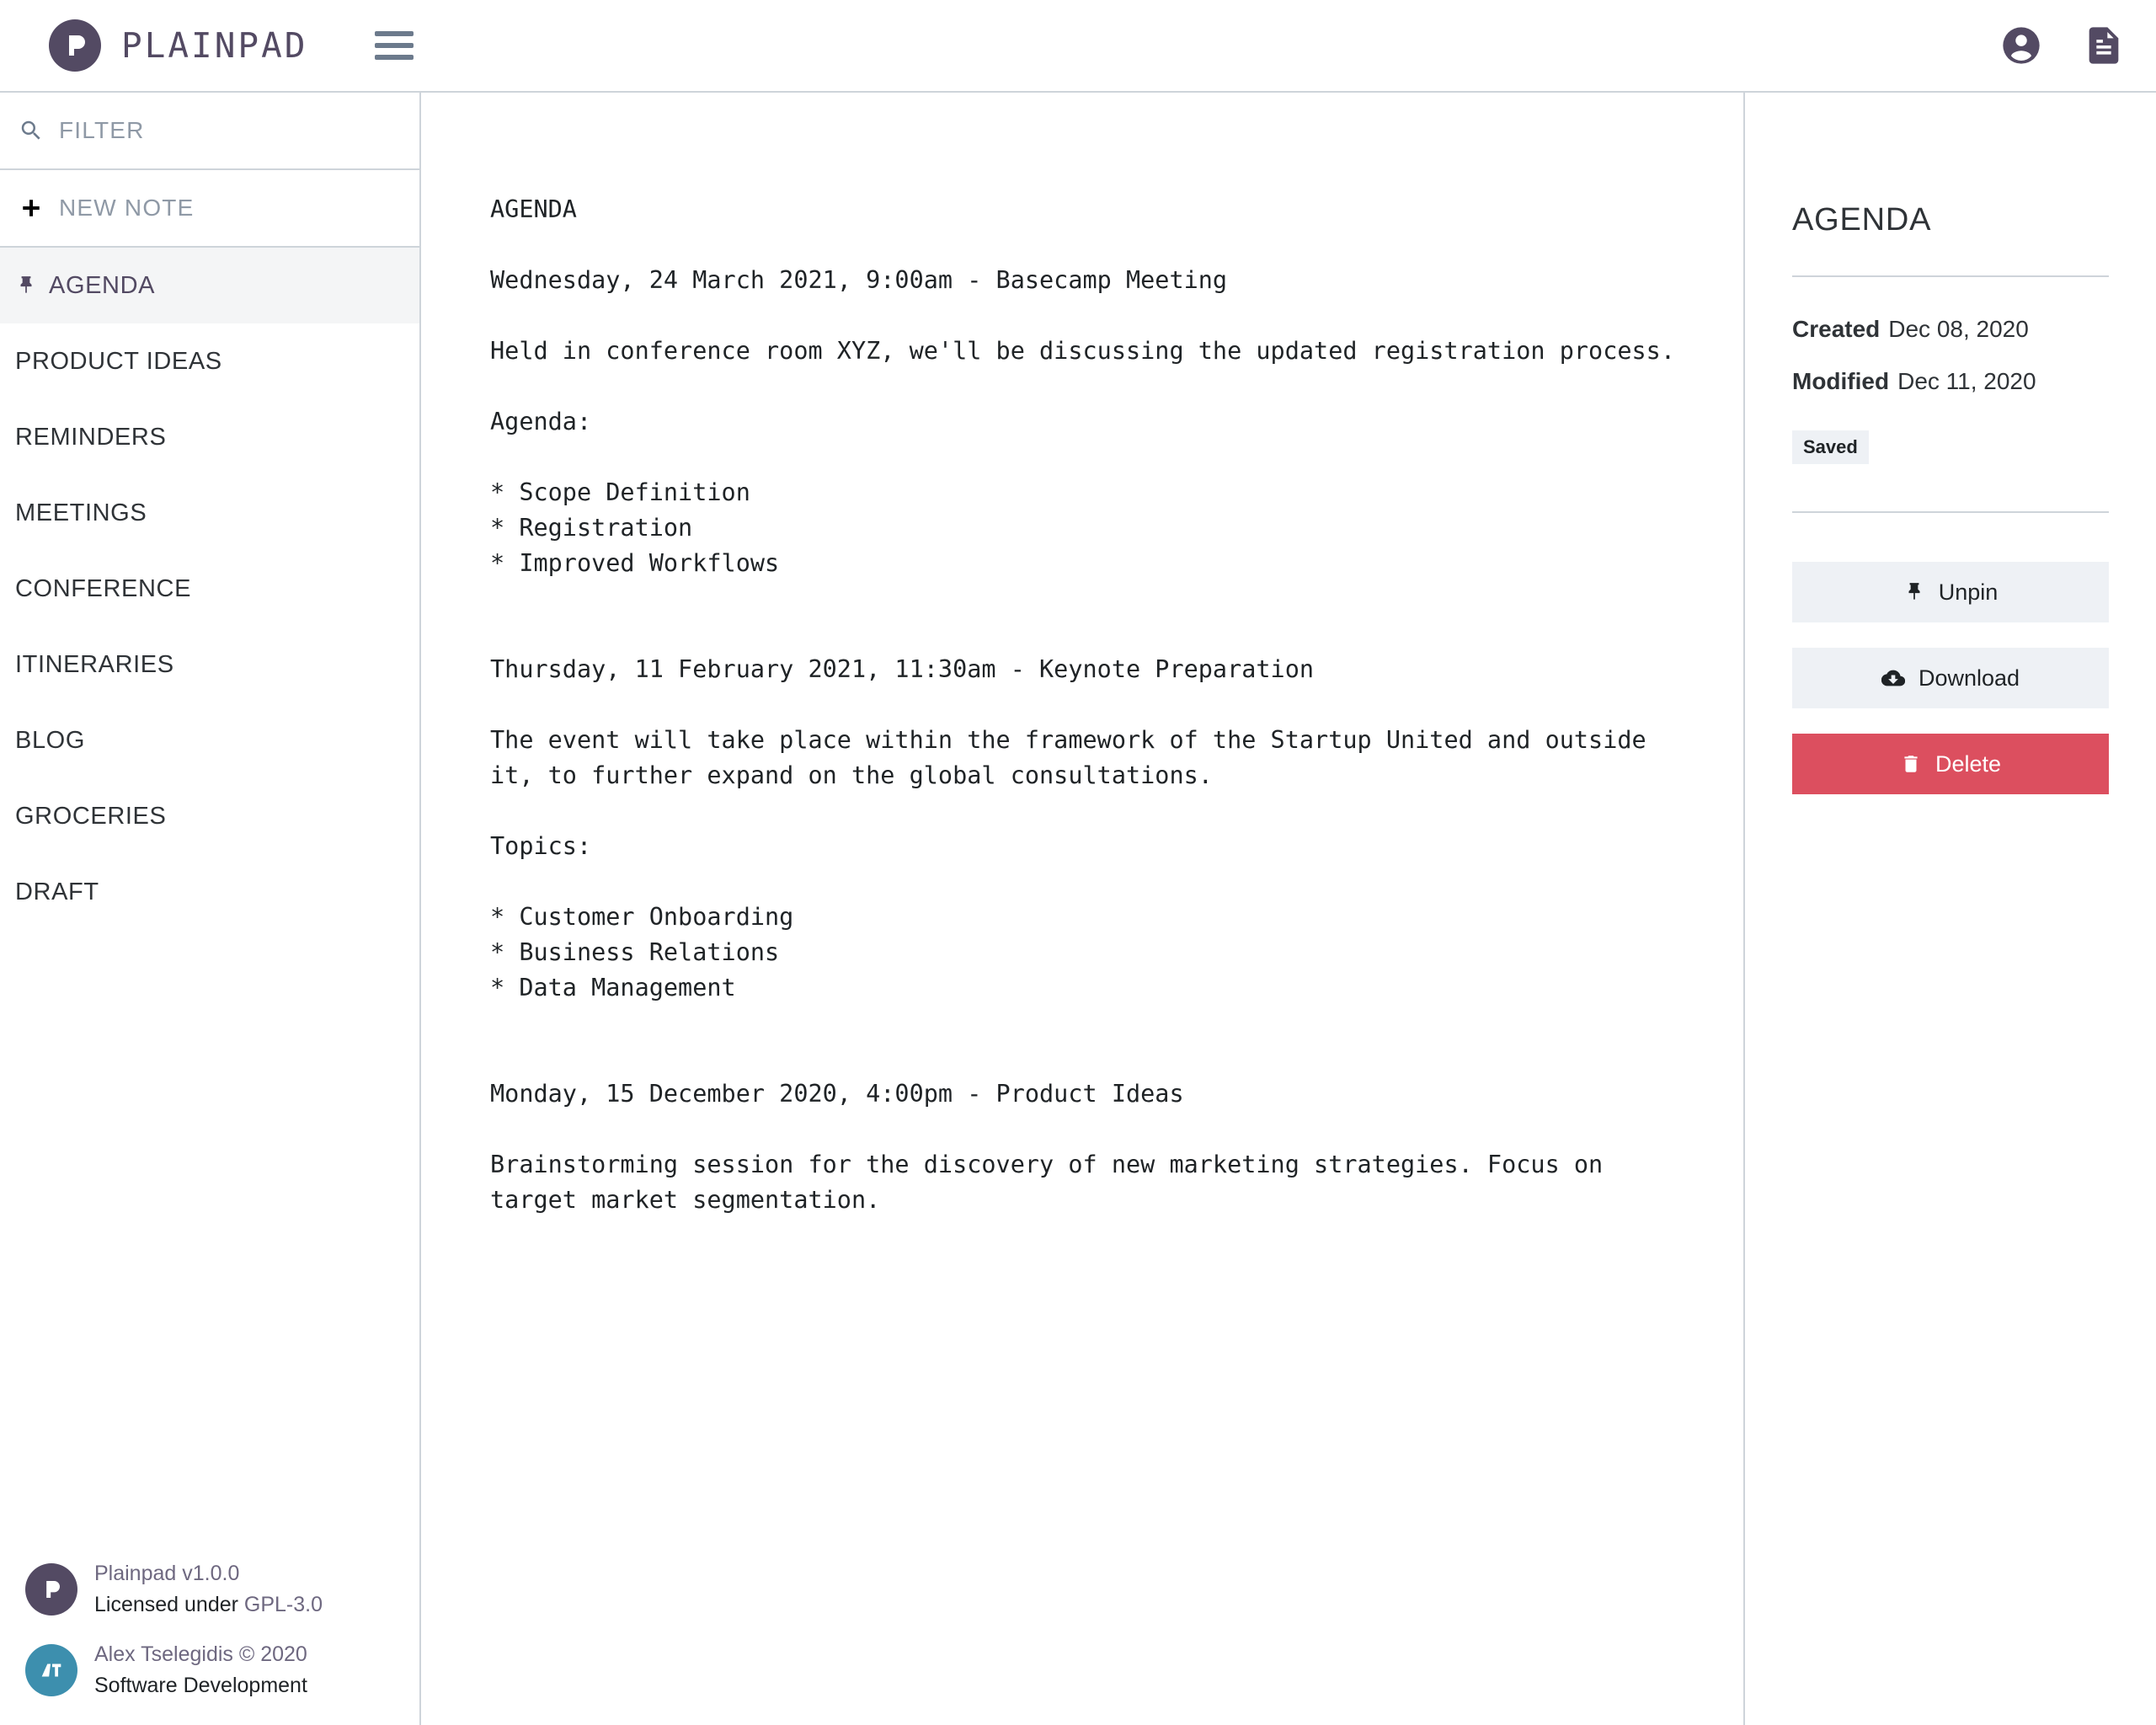 The width and height of the screenshot is (2156, 1725). Describe the element at coordinates (209, 816) in the screenshot. I see `sidebar-item-groceries: GROCERIES` at that location.